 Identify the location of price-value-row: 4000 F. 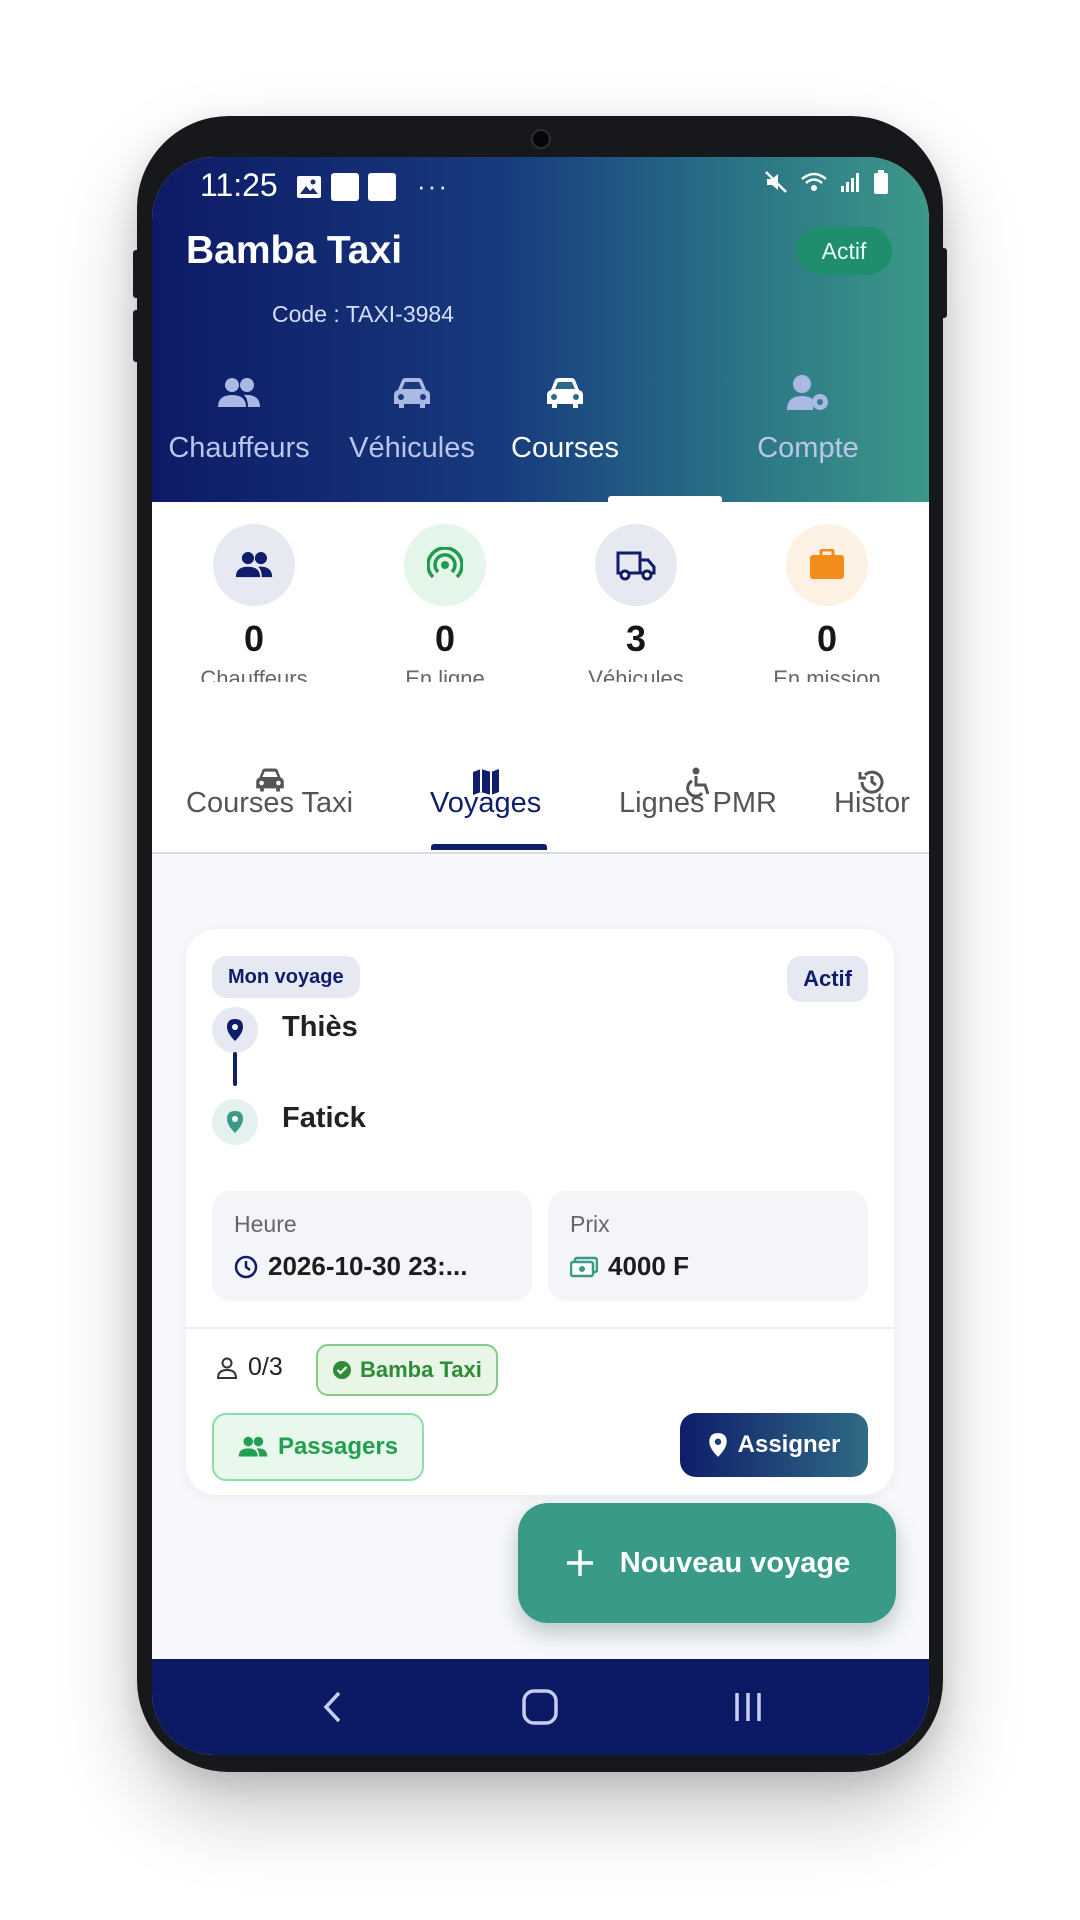
(629, 1266).